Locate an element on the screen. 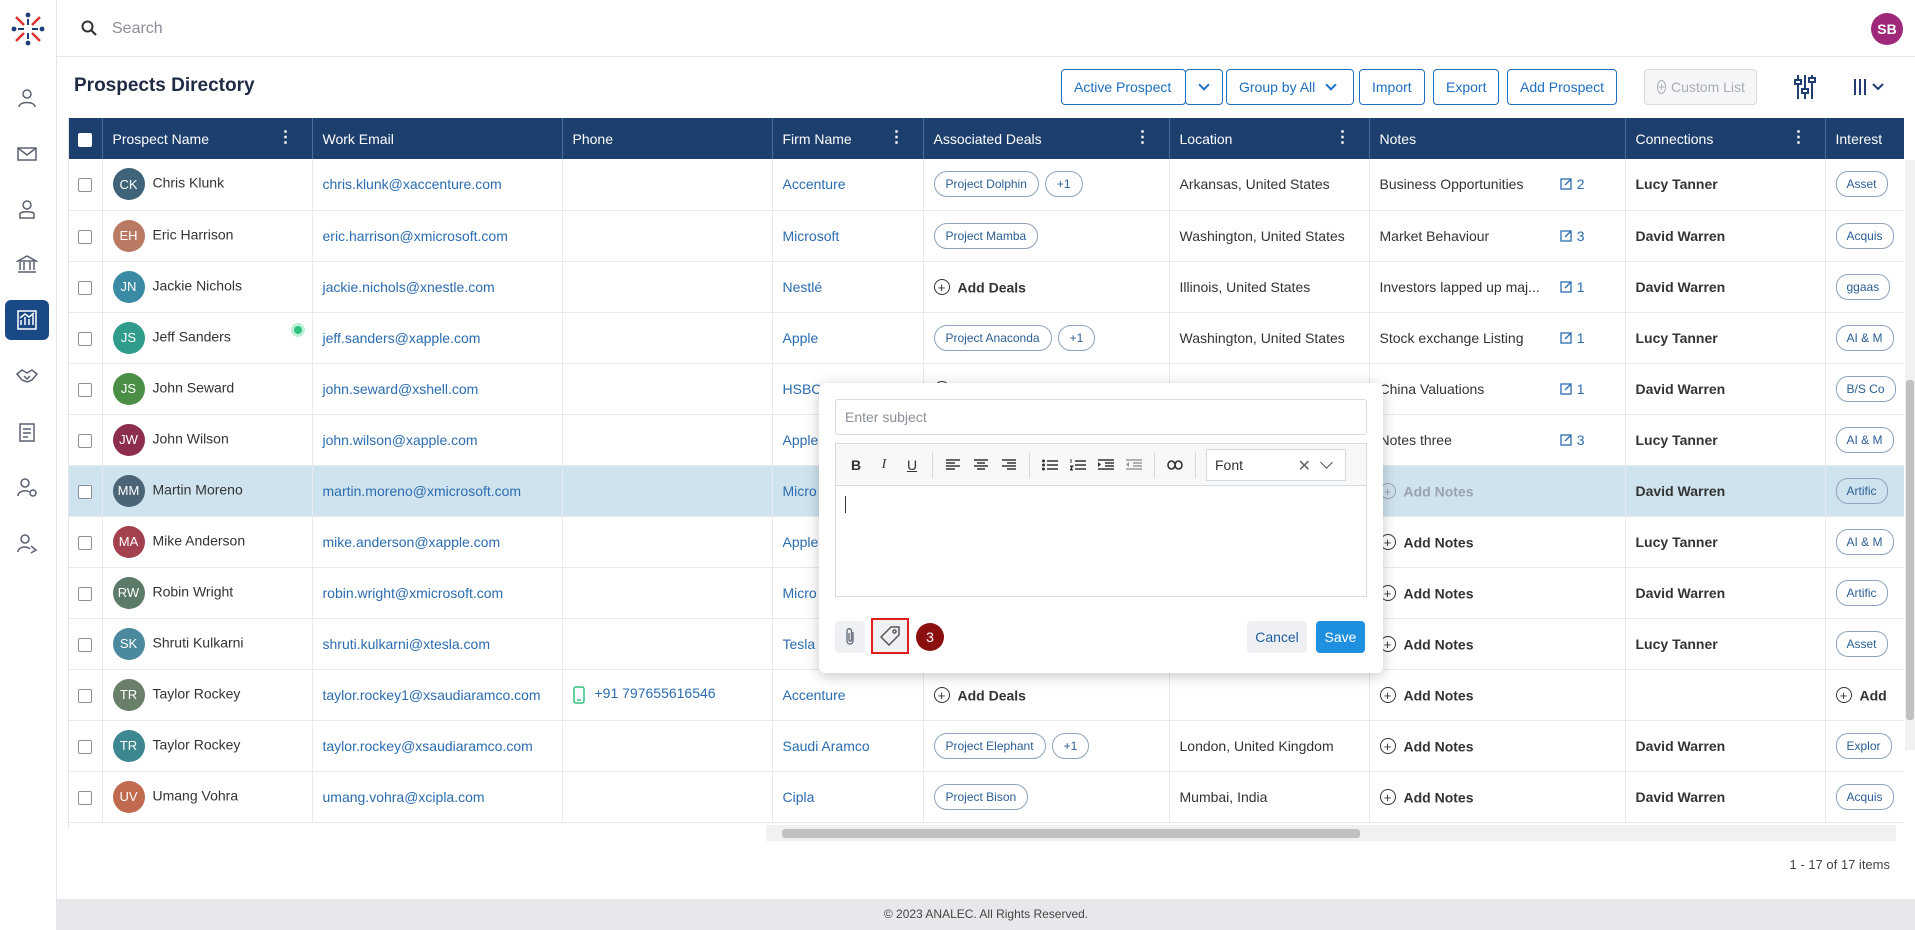 Image resolution: width=1915 pixels, height=930 pixels. prospect-name: Mike Anderson is located at coordinates (199, 540).